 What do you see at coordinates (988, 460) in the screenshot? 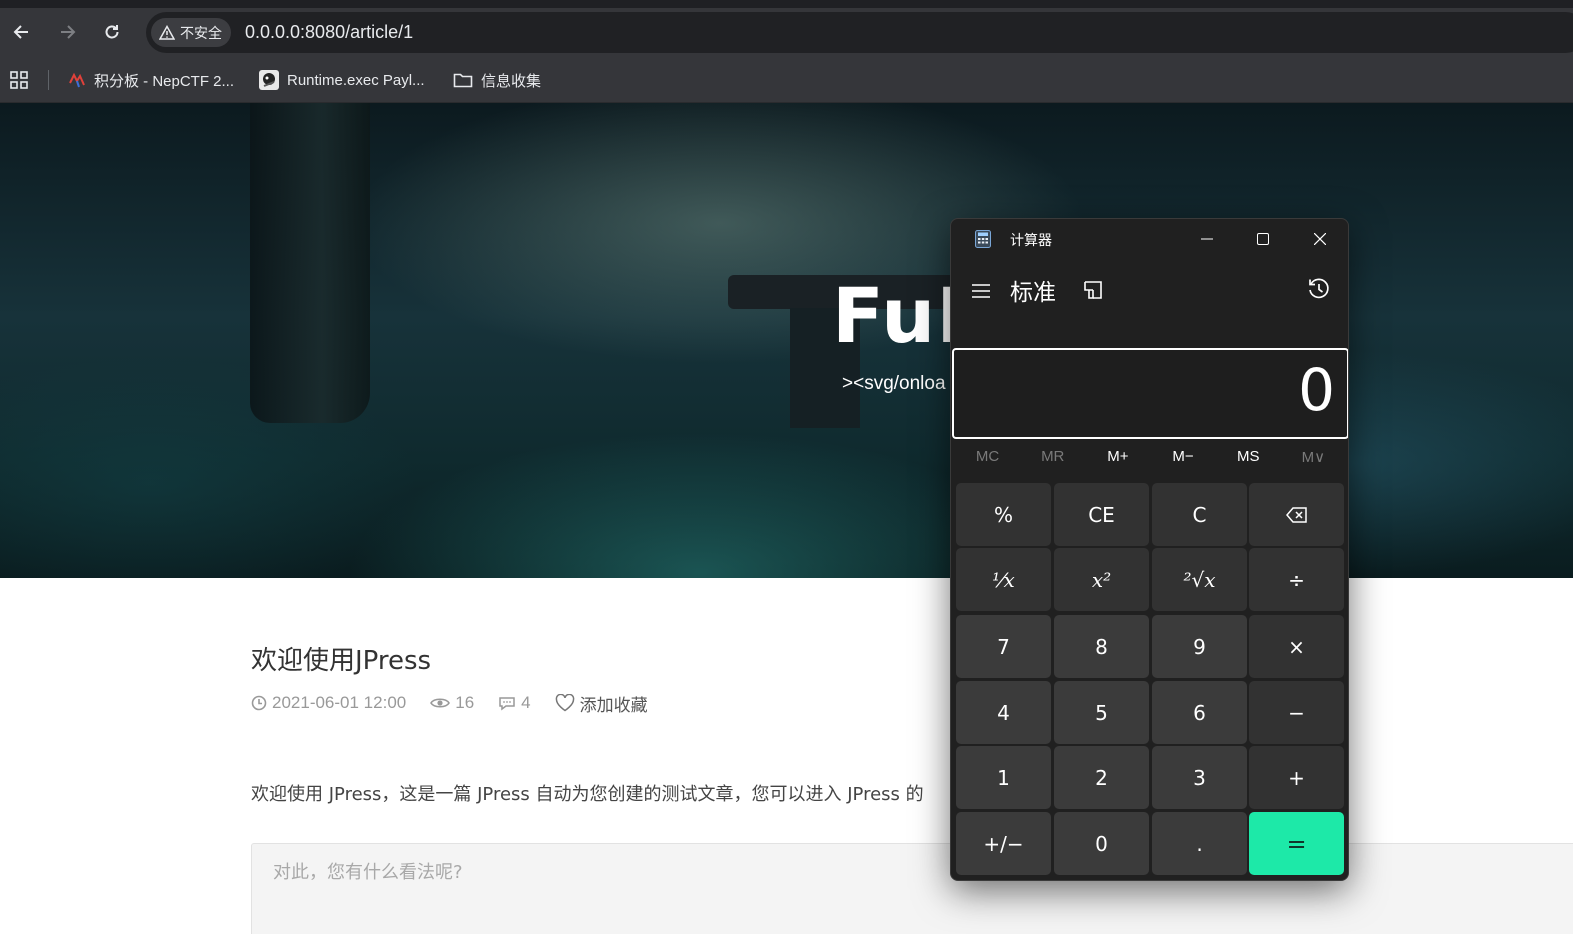
I see `memory-clear-button: MC` at bounding box center [988, 460].